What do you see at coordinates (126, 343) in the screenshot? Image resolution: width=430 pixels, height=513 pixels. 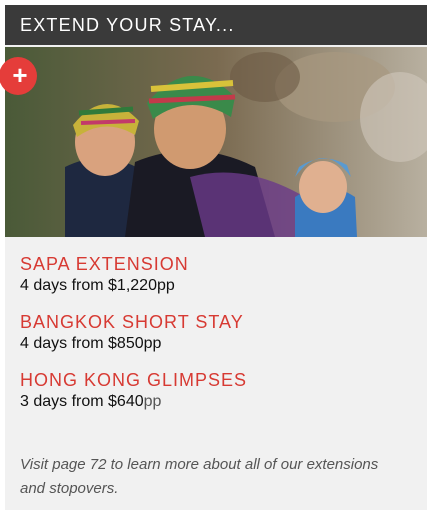 I see `price: $850` at bounding box center [126, 343].